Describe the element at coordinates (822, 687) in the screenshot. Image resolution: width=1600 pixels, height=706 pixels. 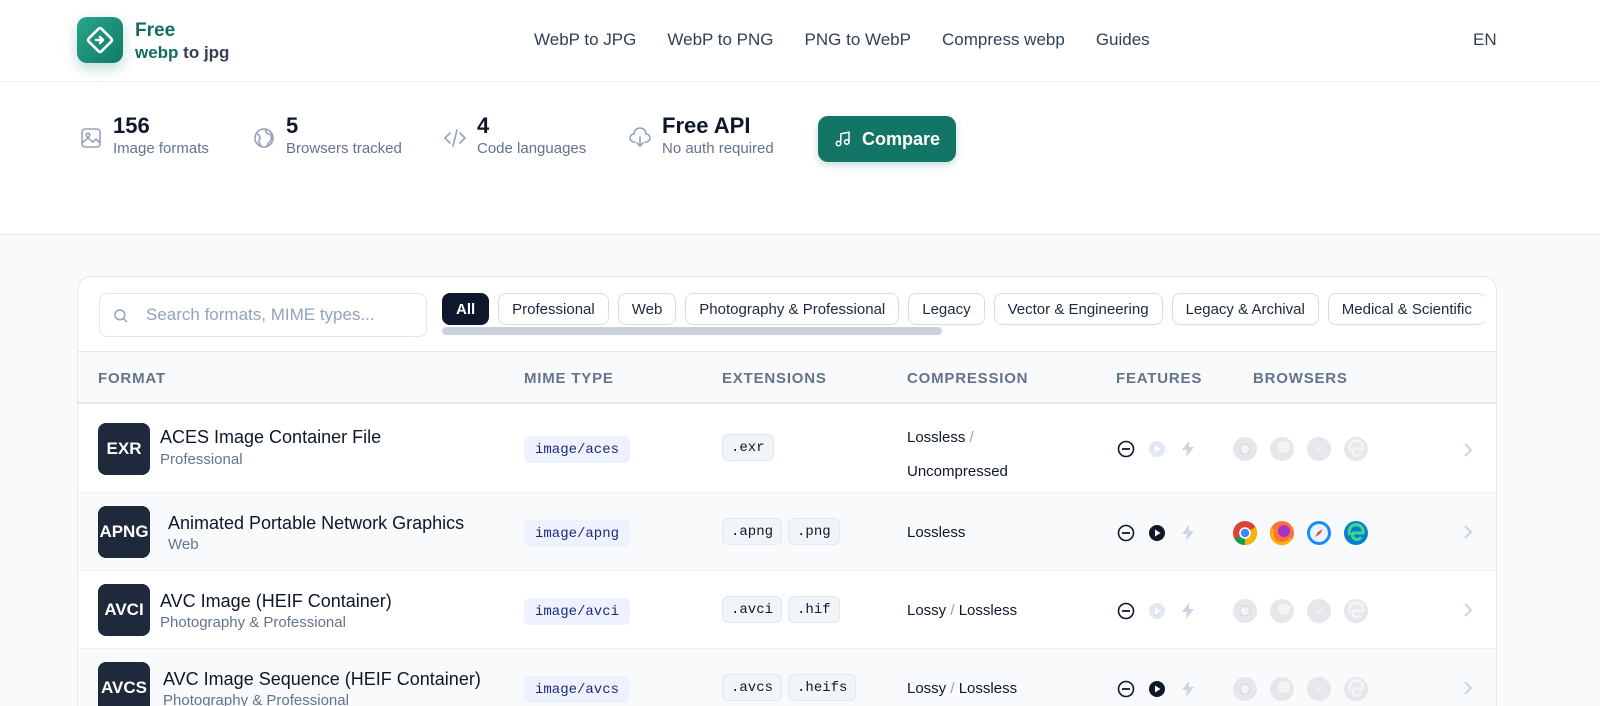
I see `extension: .heifs` at that location.